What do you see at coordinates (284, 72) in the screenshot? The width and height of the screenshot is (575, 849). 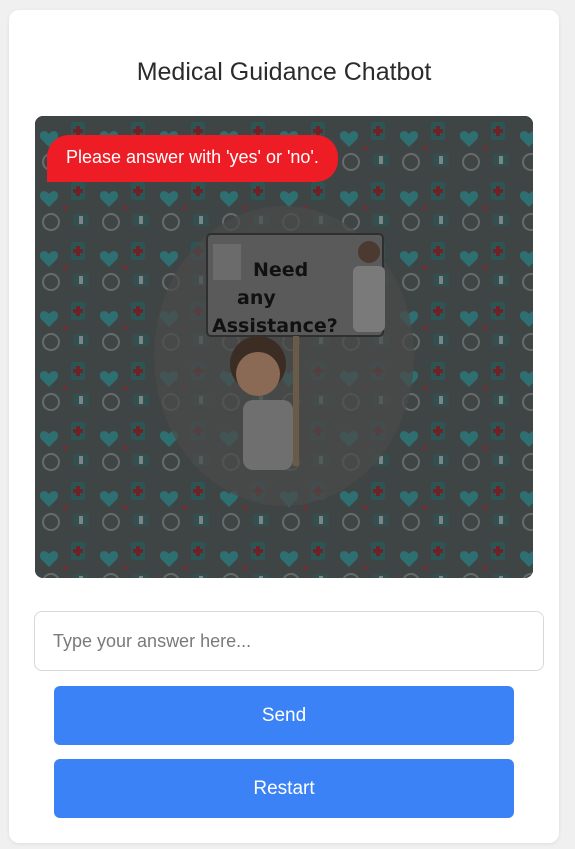 I see `page-title: Medical Guidance Chatbot` at bounding box center [284, 72].